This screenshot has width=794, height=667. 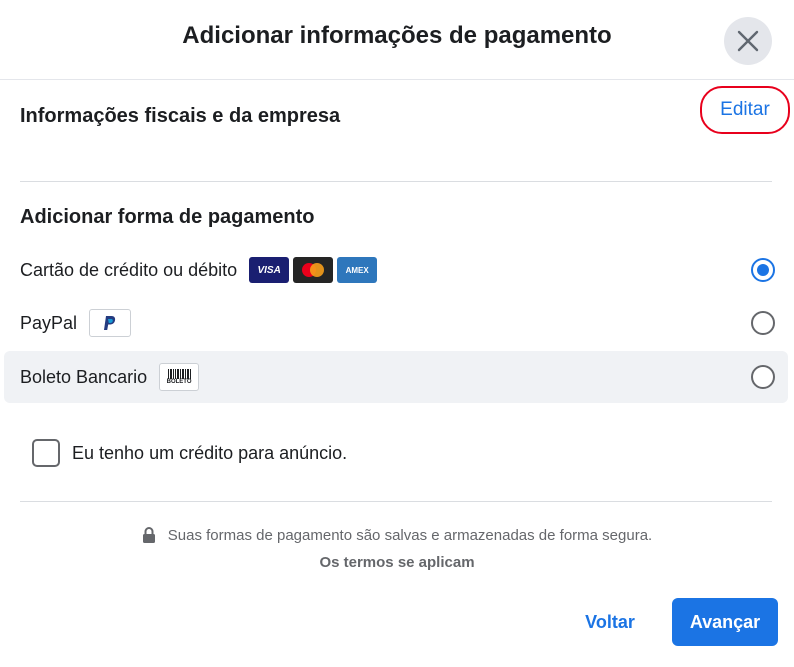 I want to click on paypal-logo-icon, so click(x=110, y=323).